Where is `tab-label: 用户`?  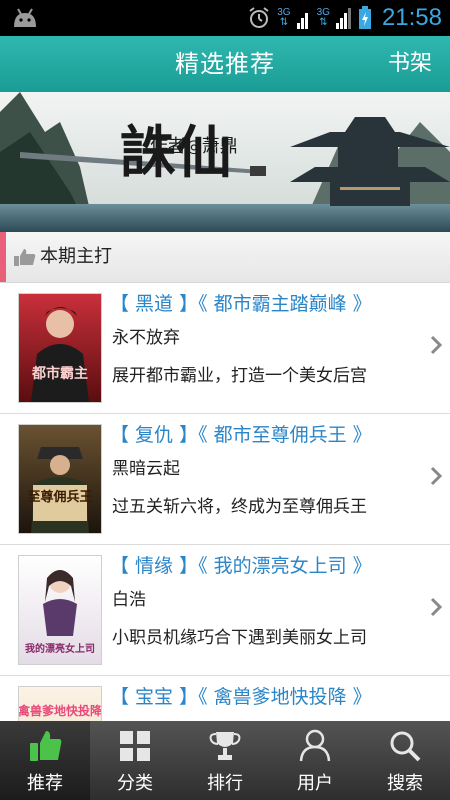 tab-label: 用户 is located at coordinates (315, 783).